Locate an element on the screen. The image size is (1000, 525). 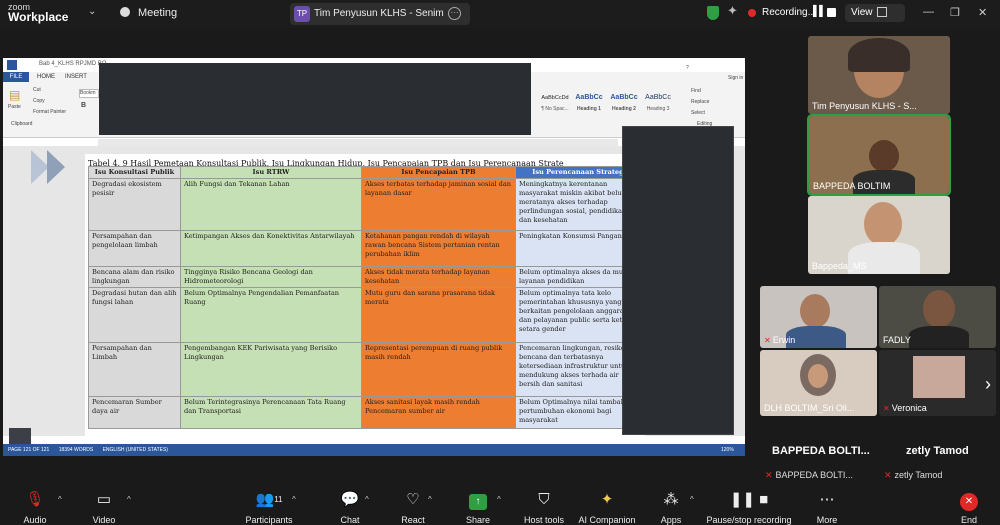
decorative-arrow-dark is located at coordinates (56, 167).